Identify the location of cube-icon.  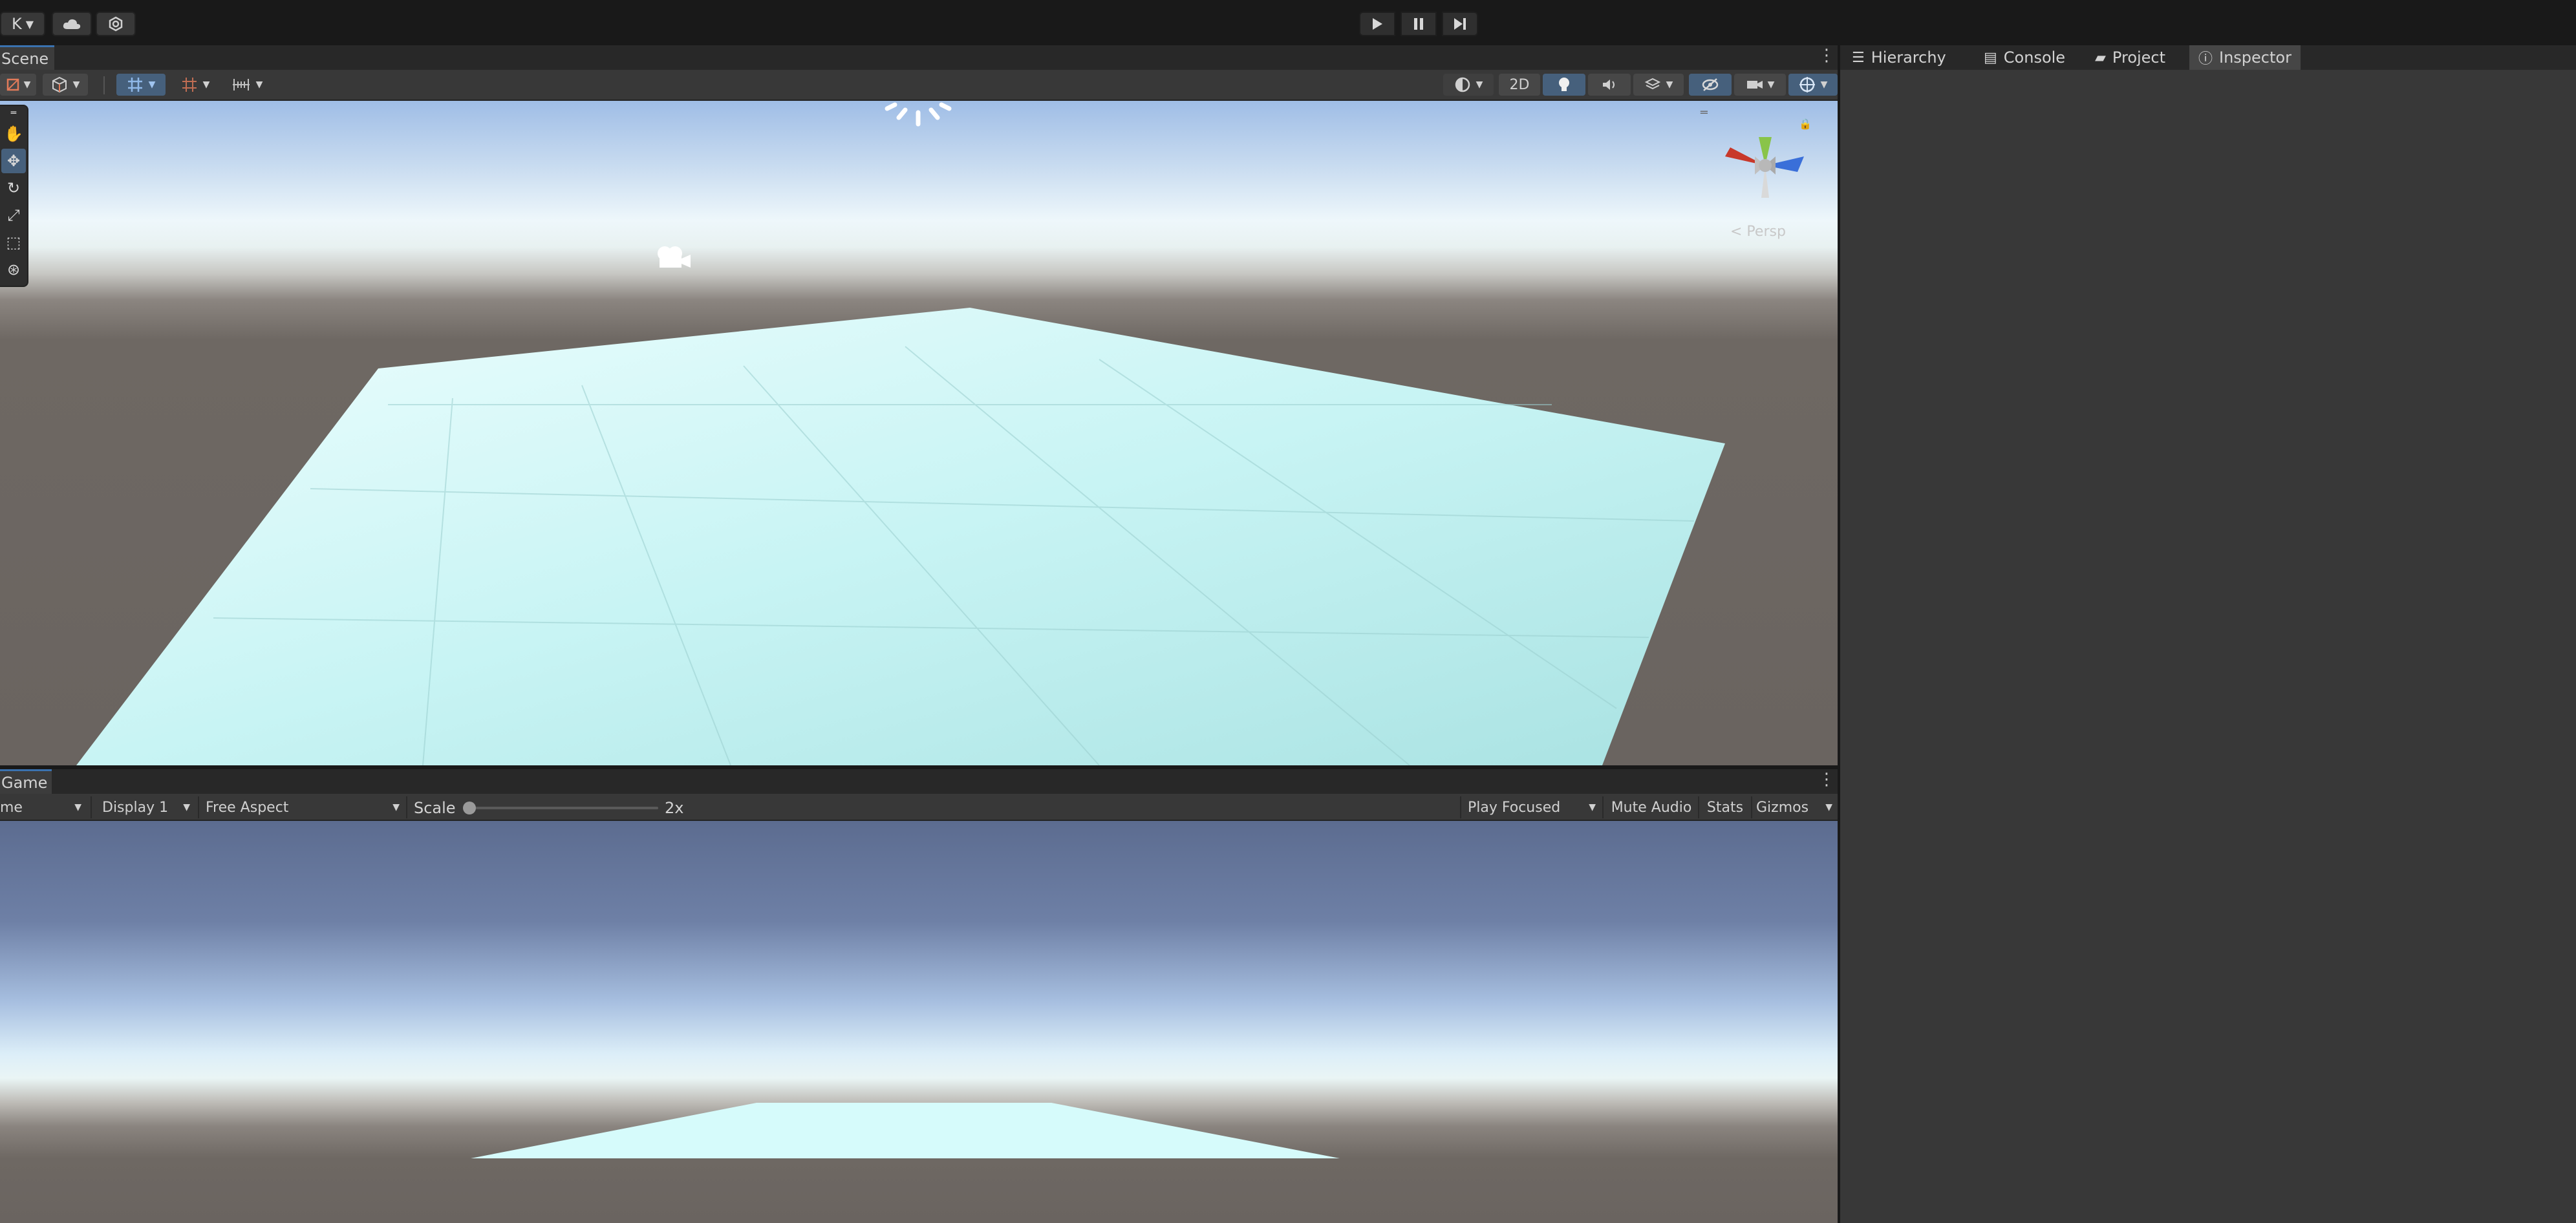
(59, 84).